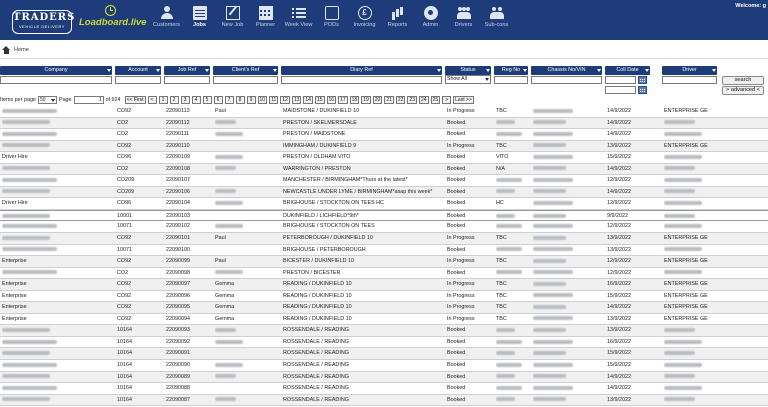 The image size is (768, 407). I want to click on search-button: search, so click(743, 80).